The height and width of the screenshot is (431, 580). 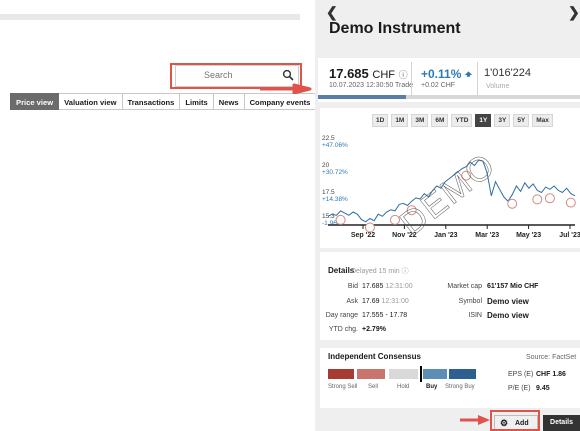 What do you see at coordinates (449, 97) in the screenshot?
I see `quote-progress-bar` at bounding box center [449, 97].